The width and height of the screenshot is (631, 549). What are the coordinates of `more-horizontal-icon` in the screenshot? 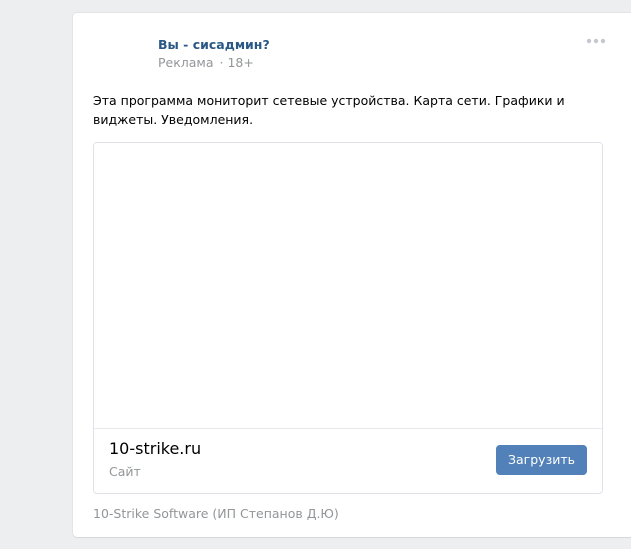 It's located at (596, 41).